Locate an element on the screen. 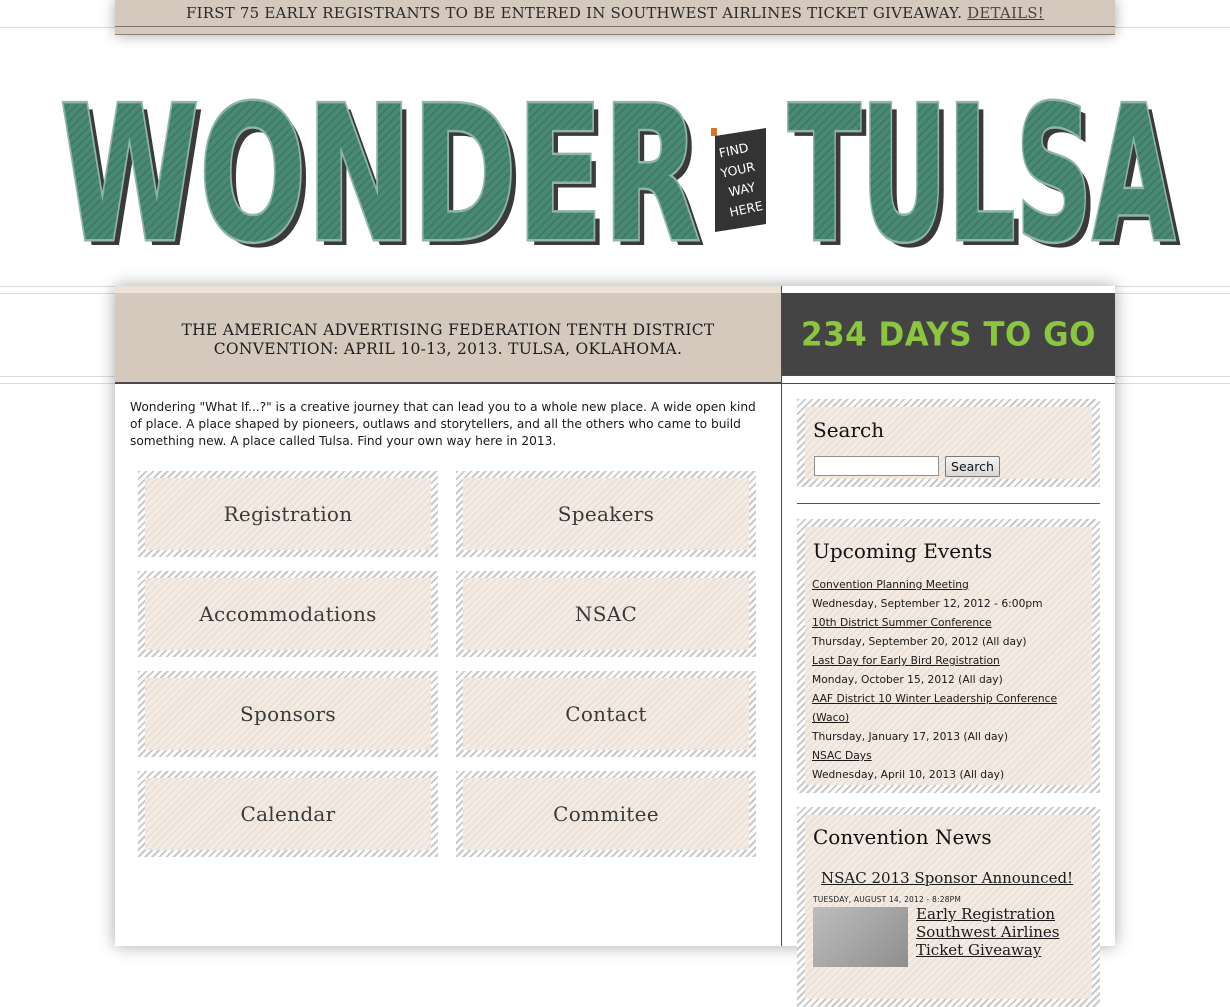  nav-tile-label: Speakers is located at coordinates (606, 514).